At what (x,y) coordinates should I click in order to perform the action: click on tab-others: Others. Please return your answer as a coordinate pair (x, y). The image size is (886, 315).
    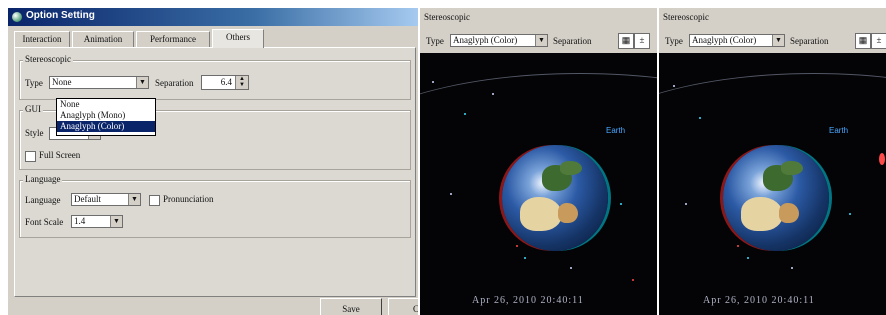
    Looking at the image, I should click on (238, 38).